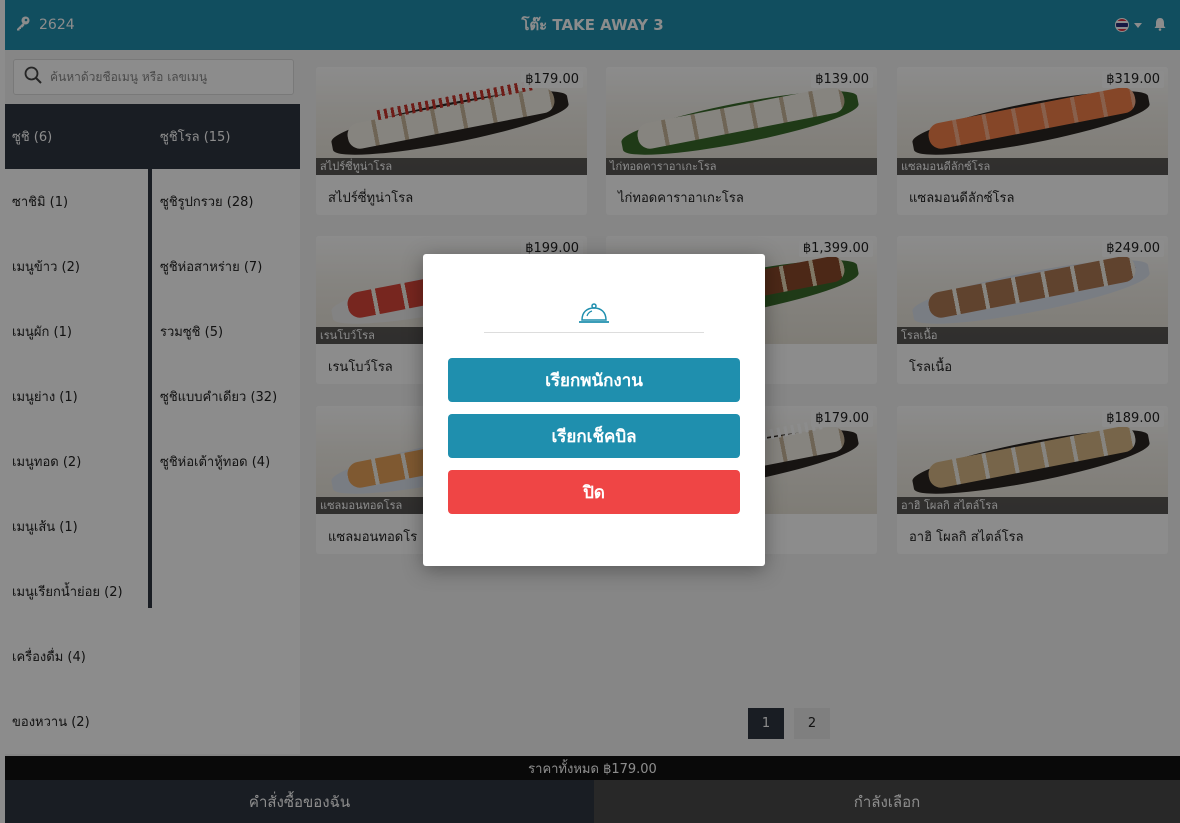 This screenshot has width=1180, height=823. What do you see at coordinates (594, 492) in the screenshot?
I see `close-button: ปิด` at bounding box center [594, 492].